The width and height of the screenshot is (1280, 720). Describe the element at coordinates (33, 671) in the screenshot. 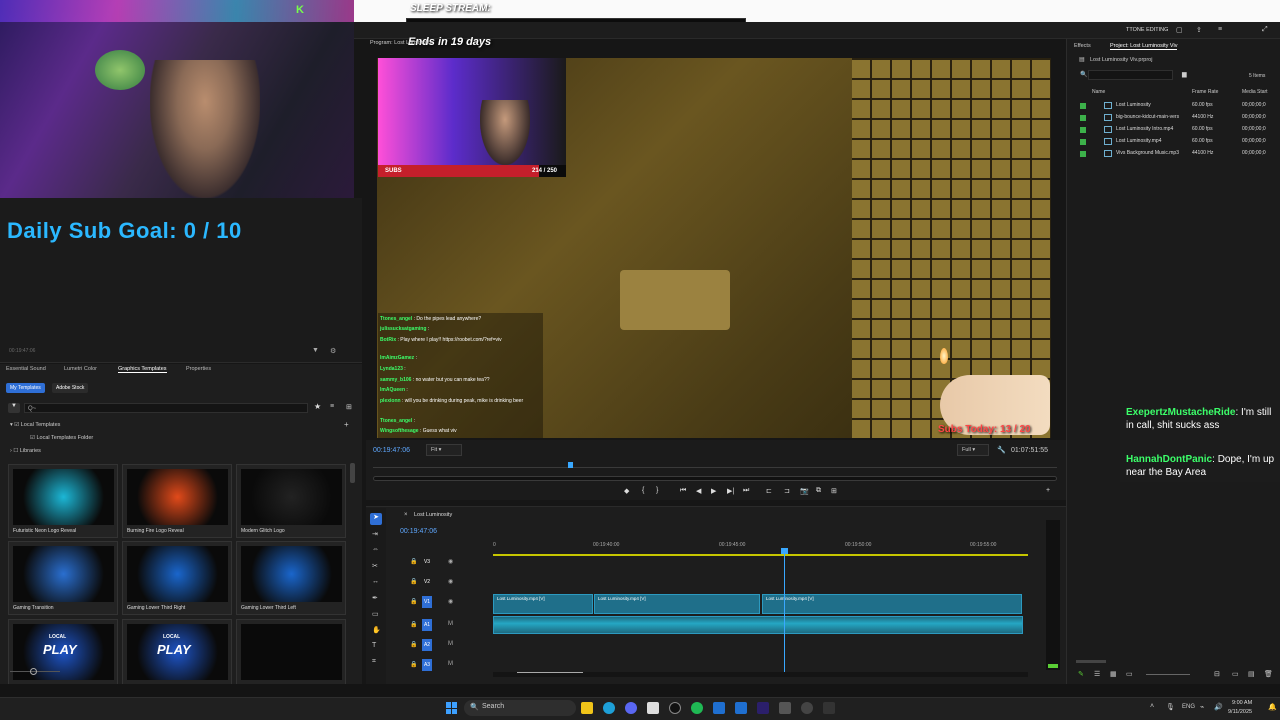

I see `zoom-slider-handle` at that location.